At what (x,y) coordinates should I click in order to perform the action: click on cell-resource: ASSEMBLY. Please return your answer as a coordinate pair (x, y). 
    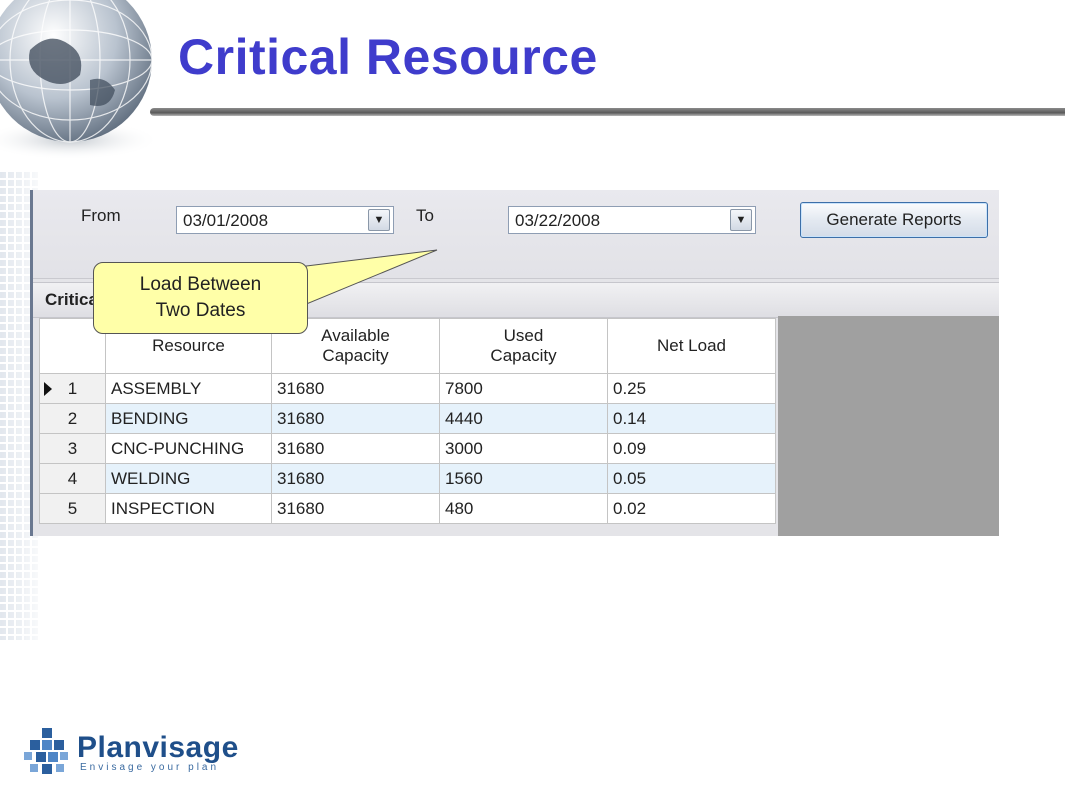
    Looking at the image, I should click on (188, 388).